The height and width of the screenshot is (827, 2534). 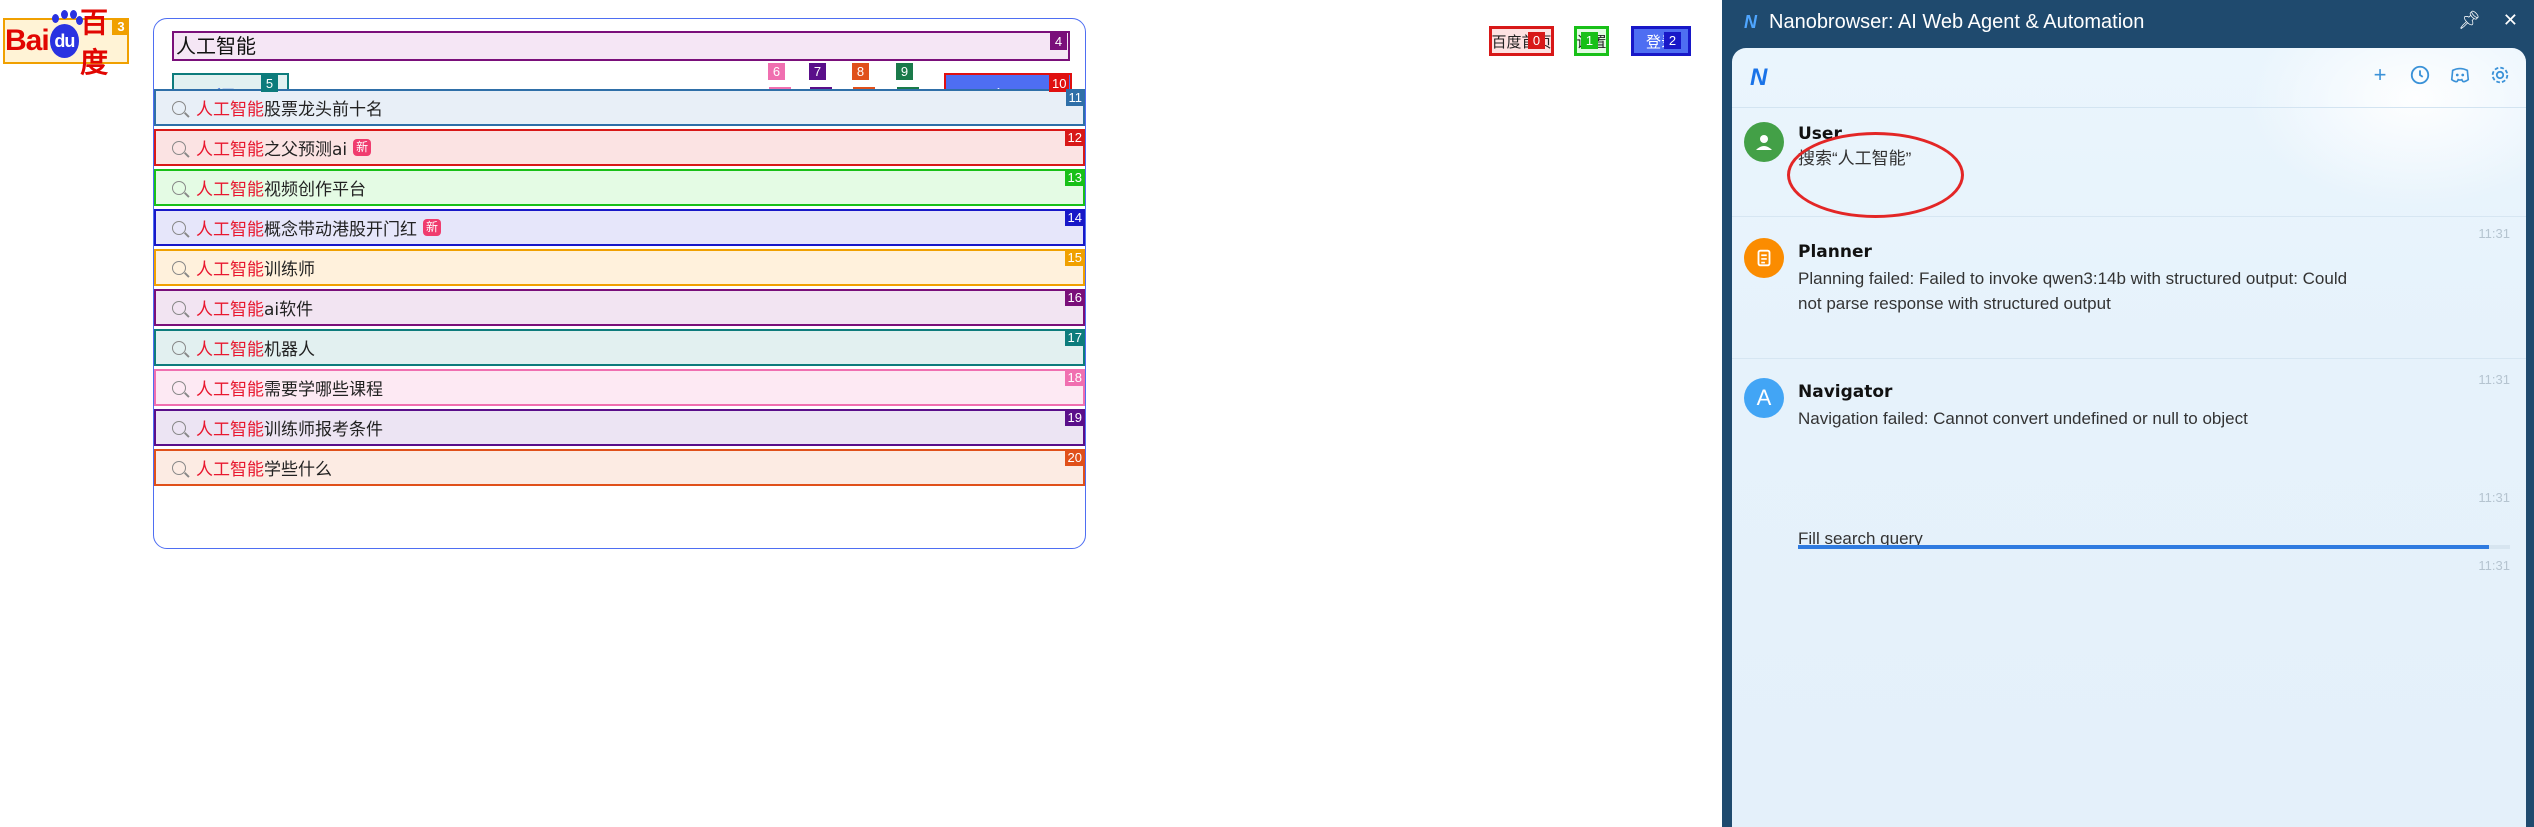 I want to click on suggestion-text: 之父预测ai, so click(x=306, y=150).